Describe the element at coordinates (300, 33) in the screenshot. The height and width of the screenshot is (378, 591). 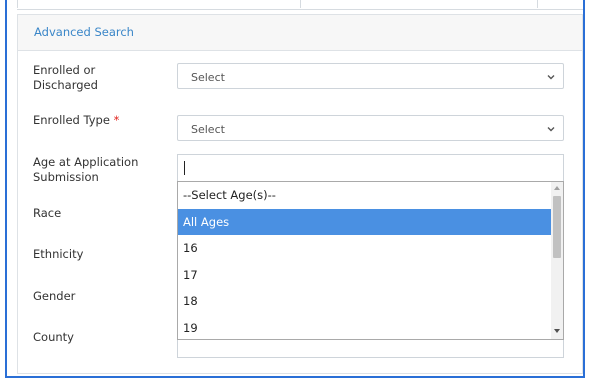
I see `panel-header: Advanced Search` at that location.